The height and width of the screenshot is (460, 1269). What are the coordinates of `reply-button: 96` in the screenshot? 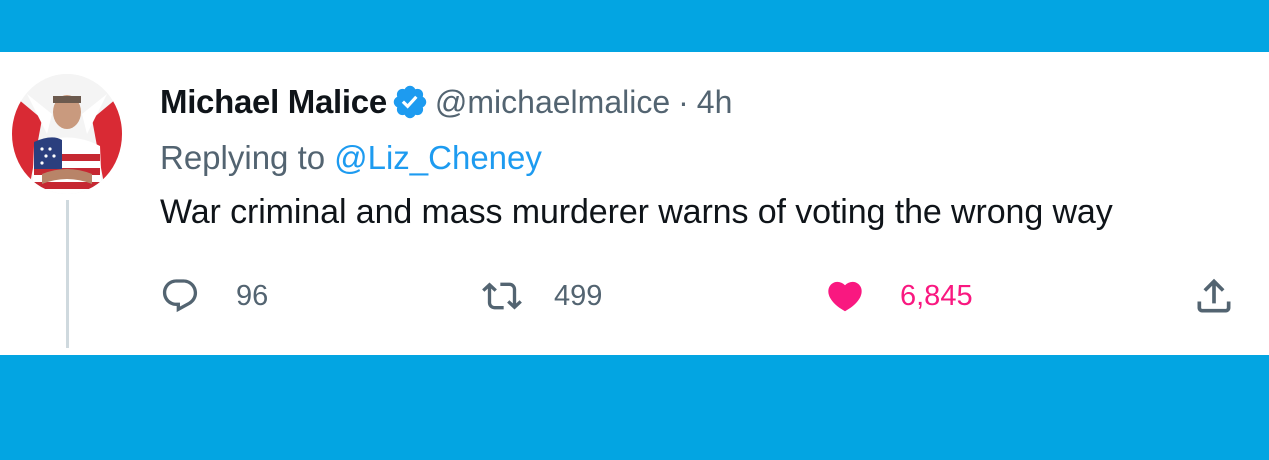 It's located at (214, 296).